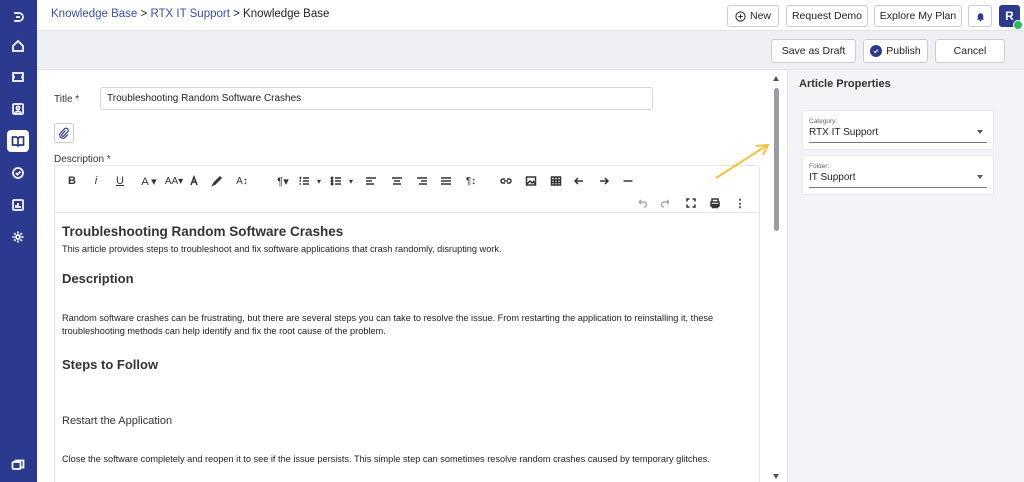  I want to click on ordered-list-caret-icon: ▾, so click(319, 181).